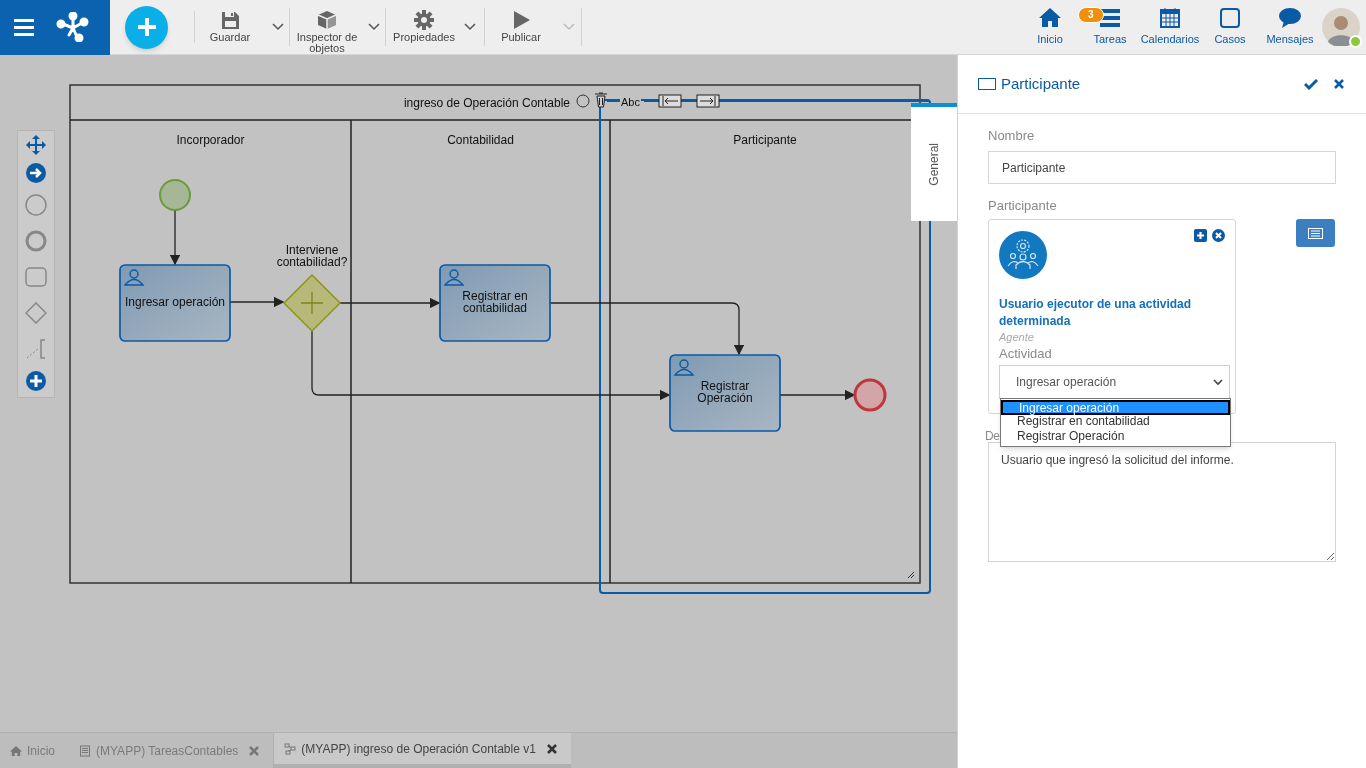  What do you see at coordinates (1041, 83) in the screenshot?
I see `panel-title: Participante` at bounding box center [1041, 83].